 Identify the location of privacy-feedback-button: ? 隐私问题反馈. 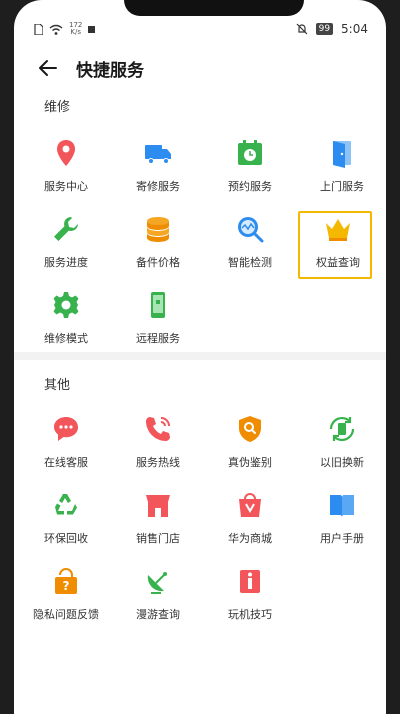
(66, 601).